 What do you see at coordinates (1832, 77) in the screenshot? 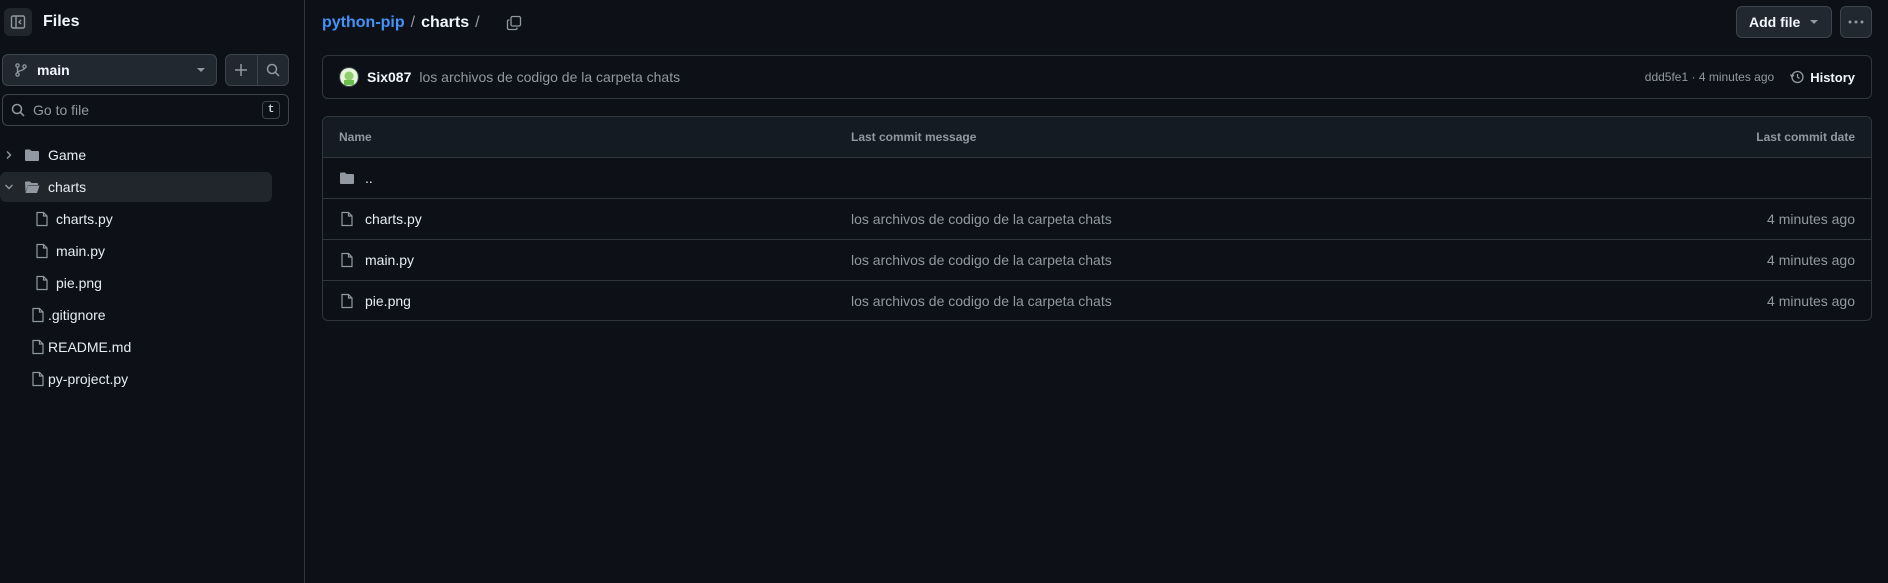
I see `history-label: History` at bounding box center [1832, 77].